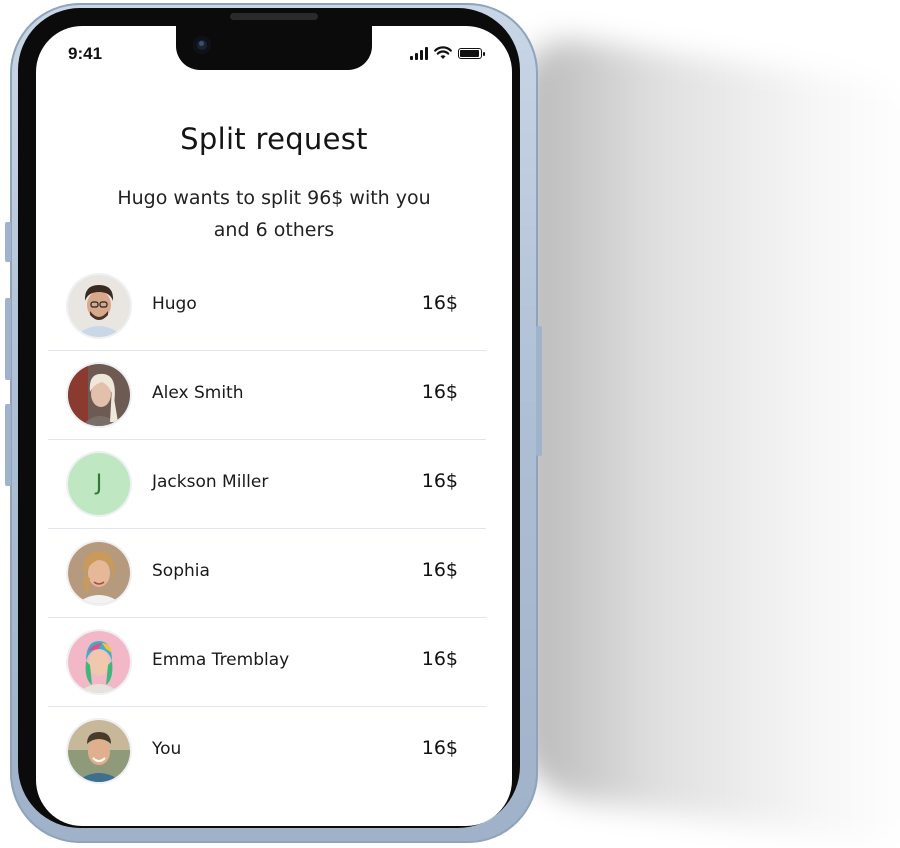 Image resolution: width=900 pixels, height=848 pixels. I want to click on volume-up-button, so click(8, 339).